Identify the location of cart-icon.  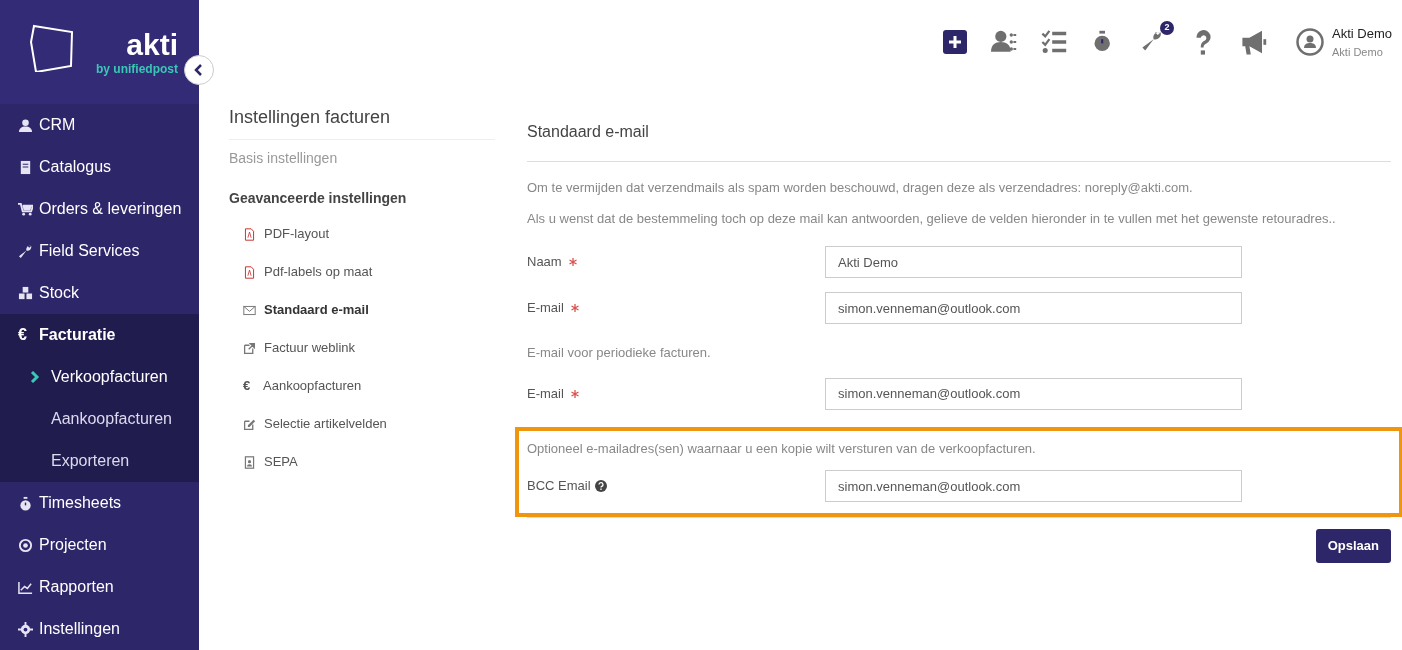
(25, 209).